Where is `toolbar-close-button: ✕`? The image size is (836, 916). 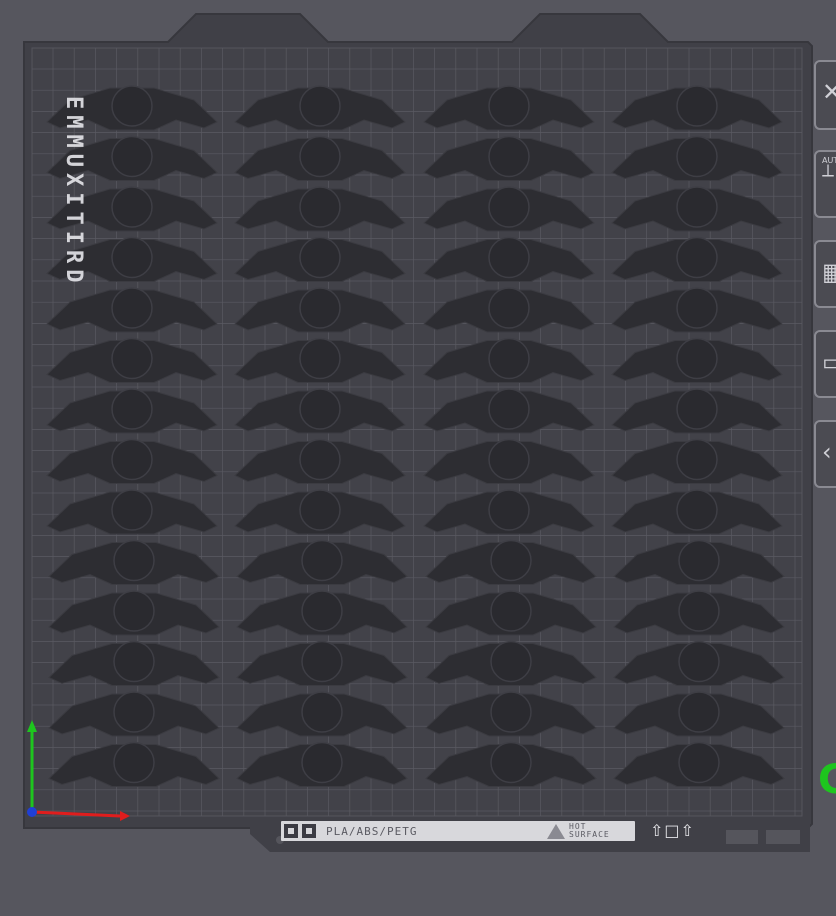 toolbar-close-button: ✕ is located at coordinates (825, 95).